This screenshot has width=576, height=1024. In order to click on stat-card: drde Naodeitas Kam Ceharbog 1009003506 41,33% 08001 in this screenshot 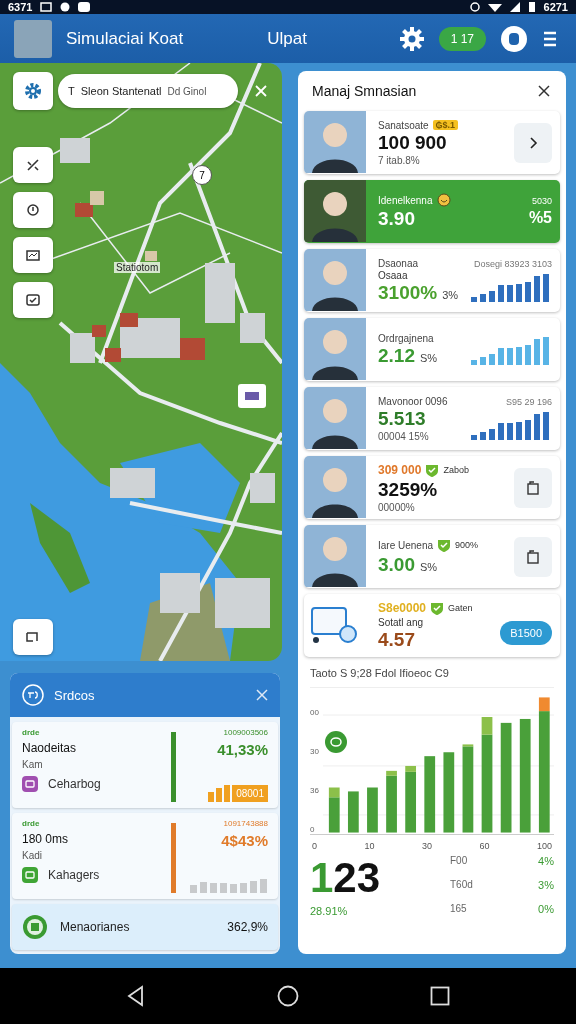, I will do `click(145, 765)`.